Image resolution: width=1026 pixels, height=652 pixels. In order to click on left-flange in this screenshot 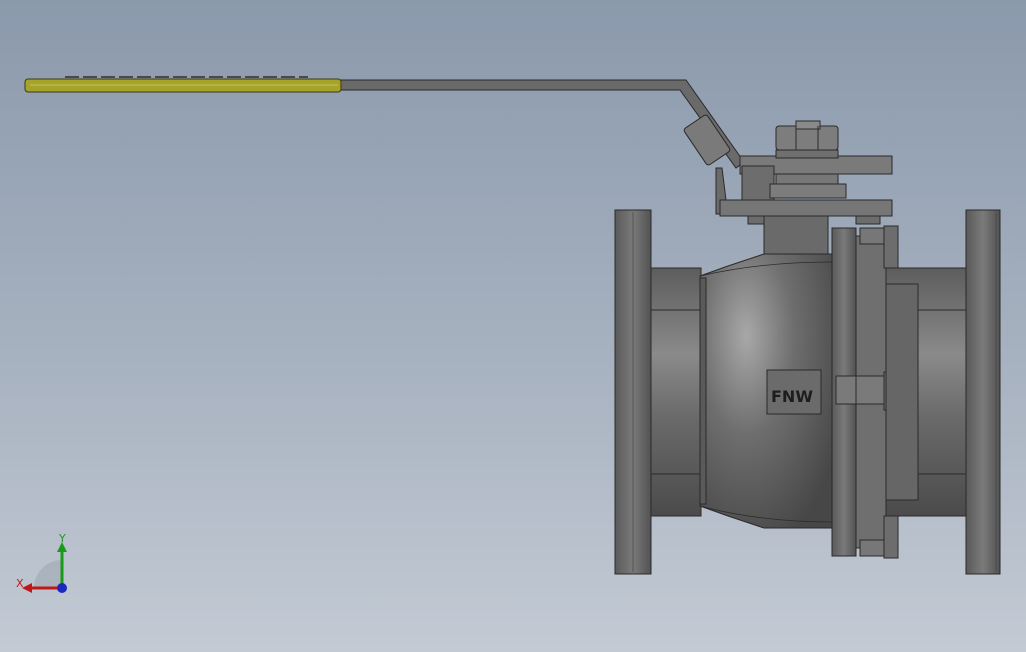, I will do `click(633, 392)`.